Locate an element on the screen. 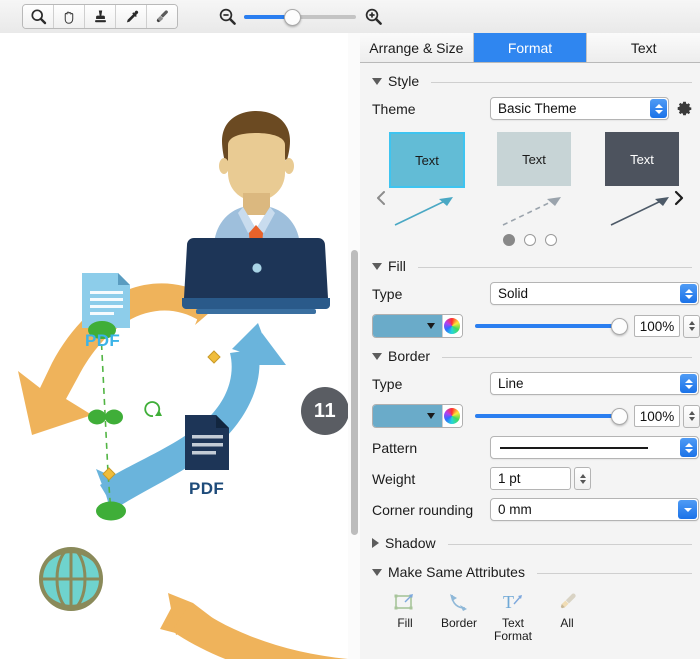 Image resolution: width=700 pixels, height=660 pixels. border-opacity-group: 100% is located at coordinates (587, 416).